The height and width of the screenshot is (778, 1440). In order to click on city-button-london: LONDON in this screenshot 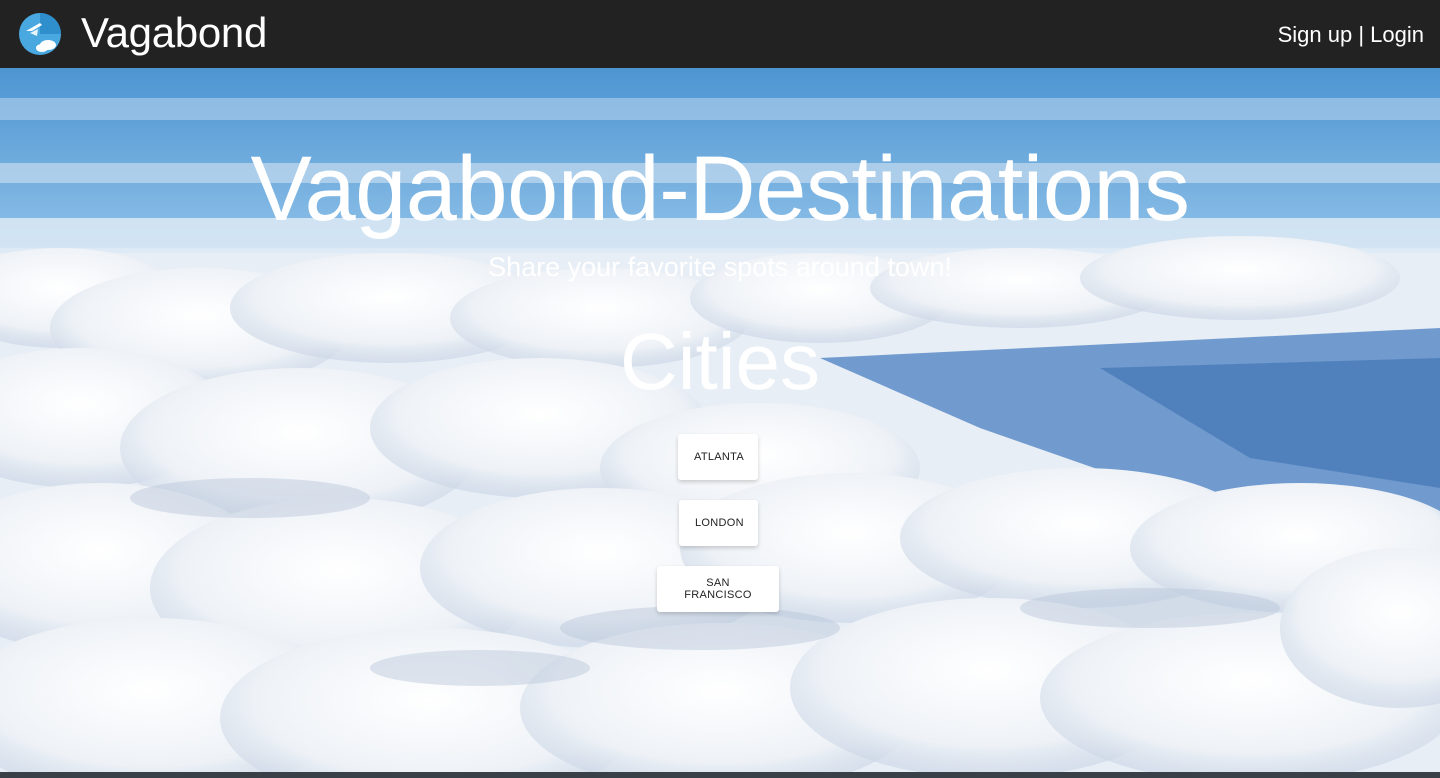, I will do `click(718, 523)`.